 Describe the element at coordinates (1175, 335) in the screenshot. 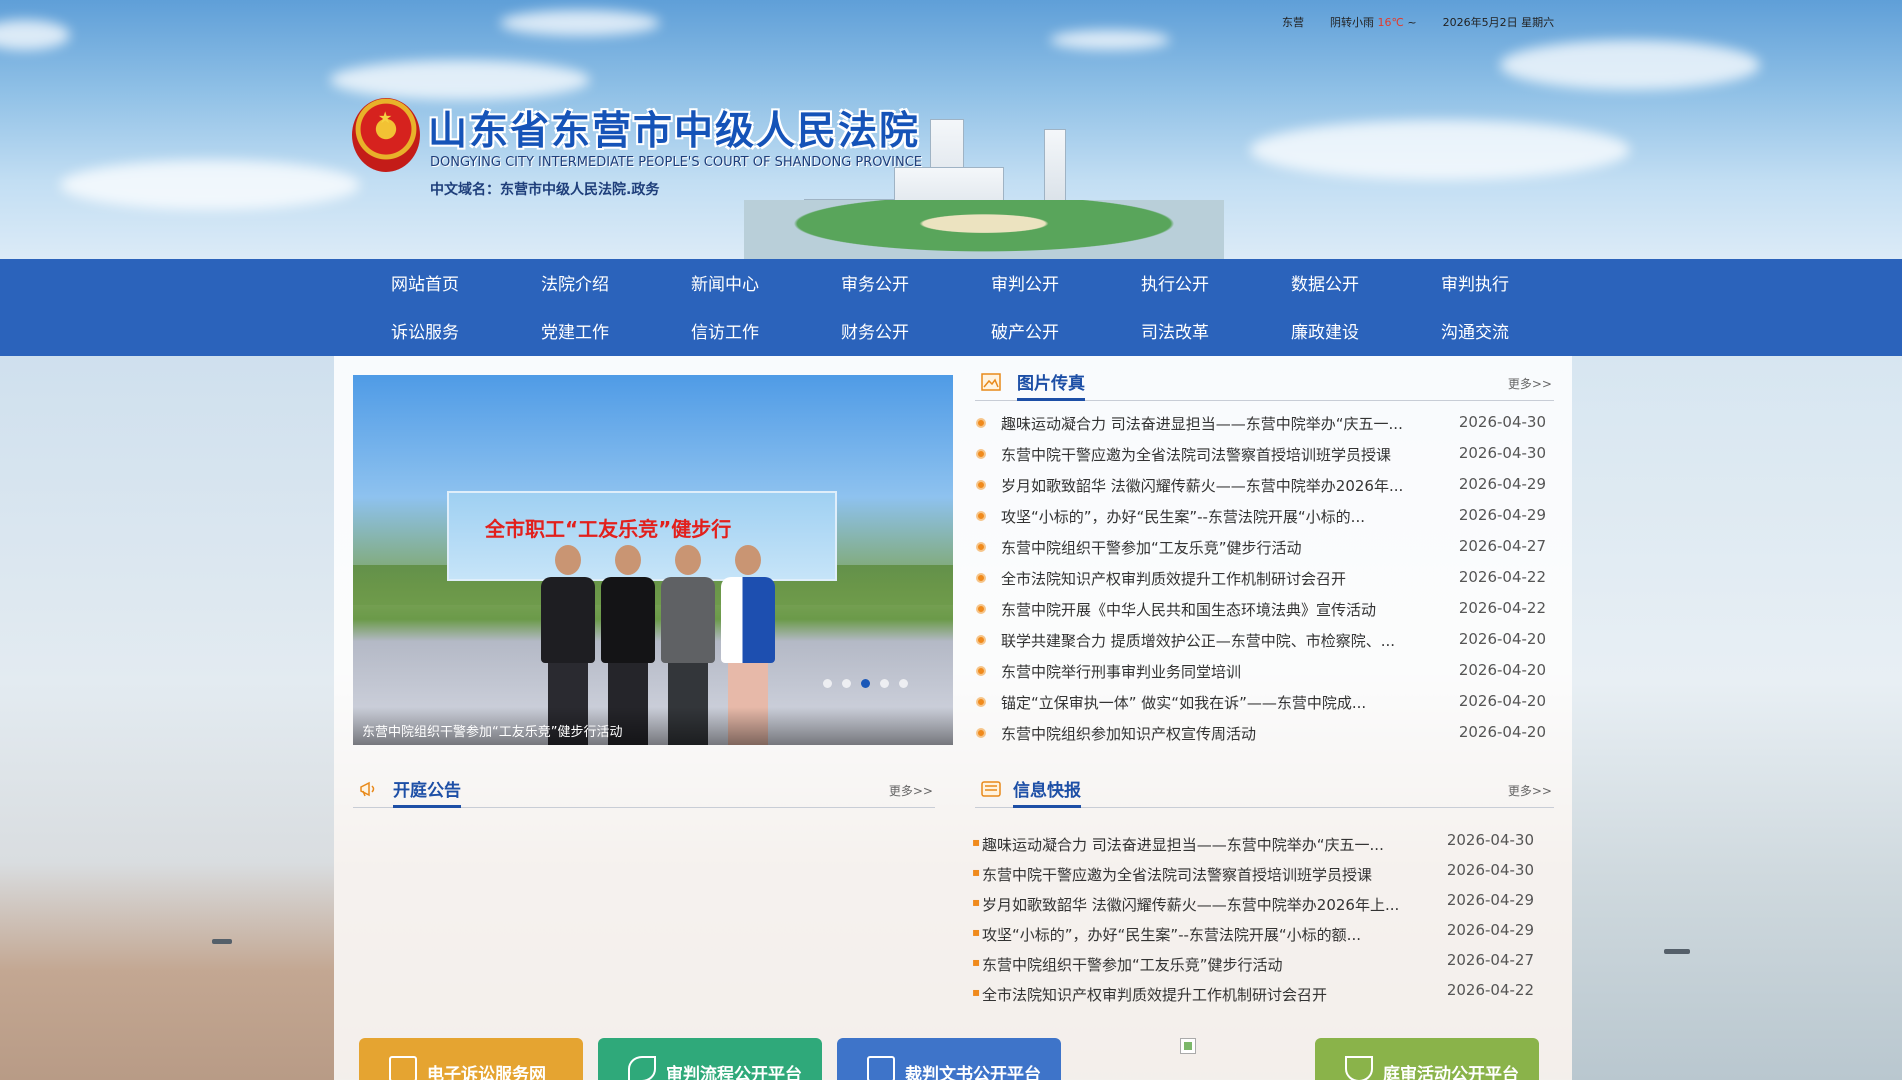

I see `nav-item-judicial-reform: 司法改革` at that location.